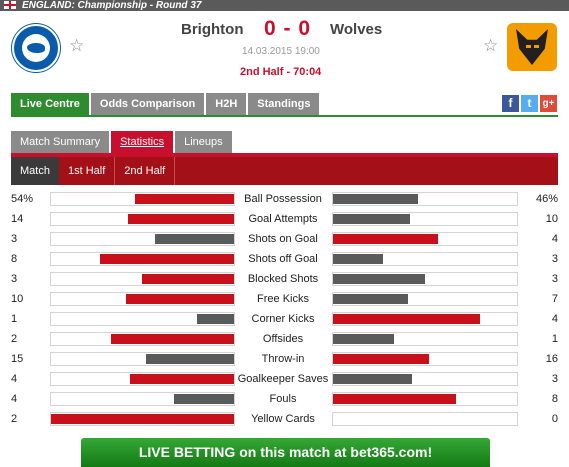  I want to click on period-tabs: Match 1st Half 2nd Half, so click(284, 171).